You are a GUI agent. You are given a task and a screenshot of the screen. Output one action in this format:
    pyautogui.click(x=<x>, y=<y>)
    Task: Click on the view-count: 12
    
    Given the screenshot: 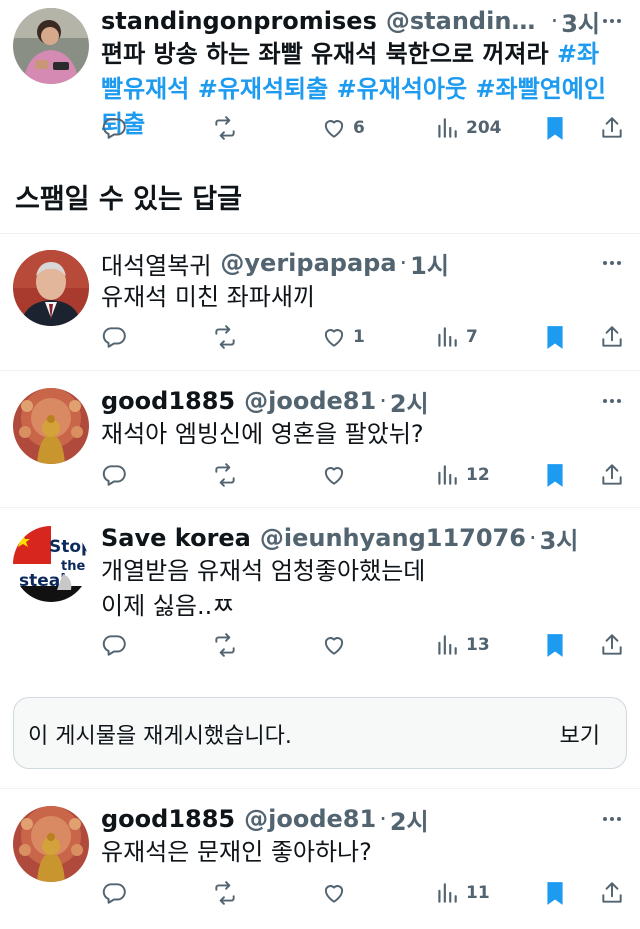 What is the action you would take?
    pyautogui.click(x=478, y=475)
    